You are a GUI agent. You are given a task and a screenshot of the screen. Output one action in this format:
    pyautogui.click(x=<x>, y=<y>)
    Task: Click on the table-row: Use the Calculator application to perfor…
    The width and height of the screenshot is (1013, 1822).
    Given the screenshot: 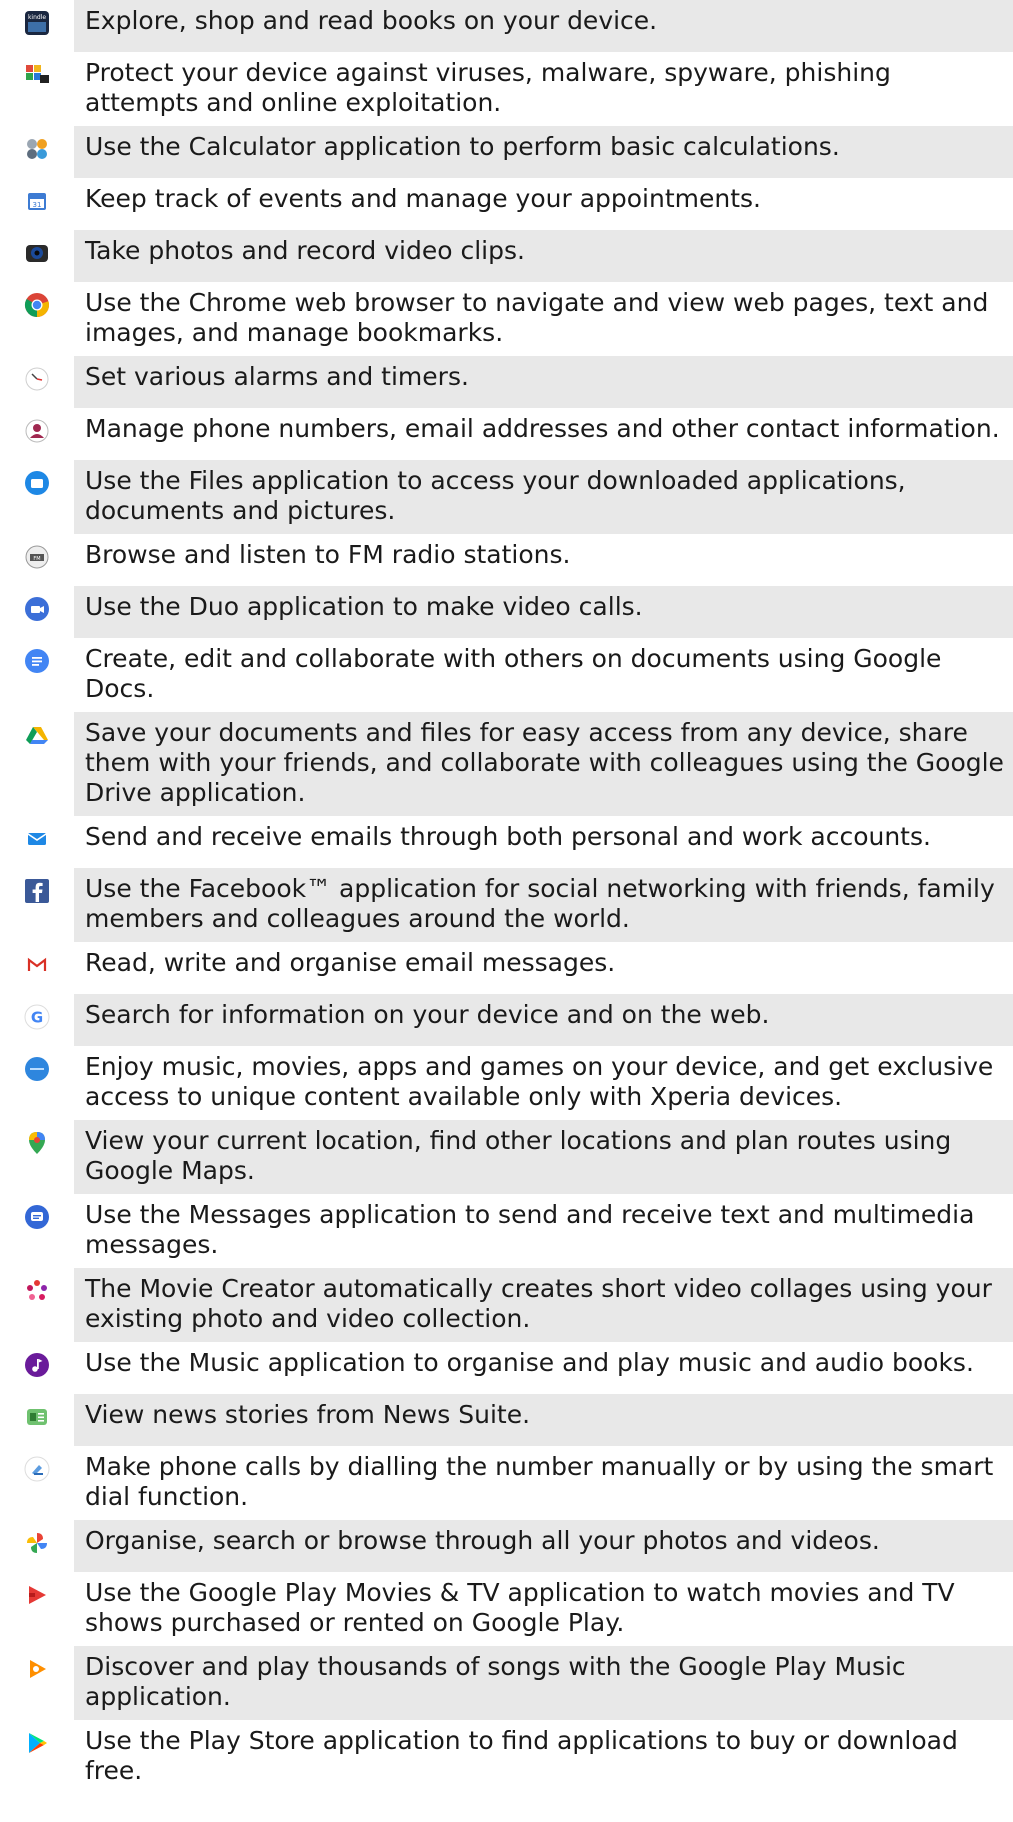 What is the action you would take?
    pyautogui.click(x=506, y=152)
    